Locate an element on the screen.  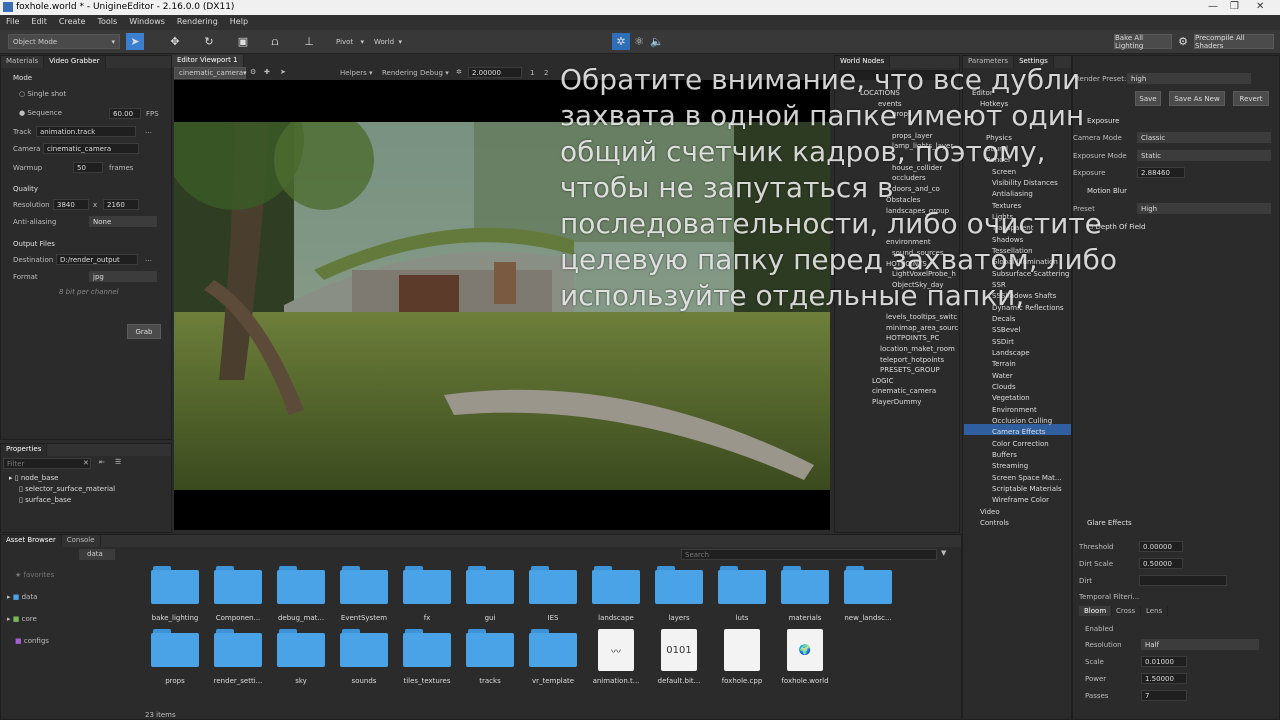
settings-tree-item: Buffers is located at coordinates (1004, 455).